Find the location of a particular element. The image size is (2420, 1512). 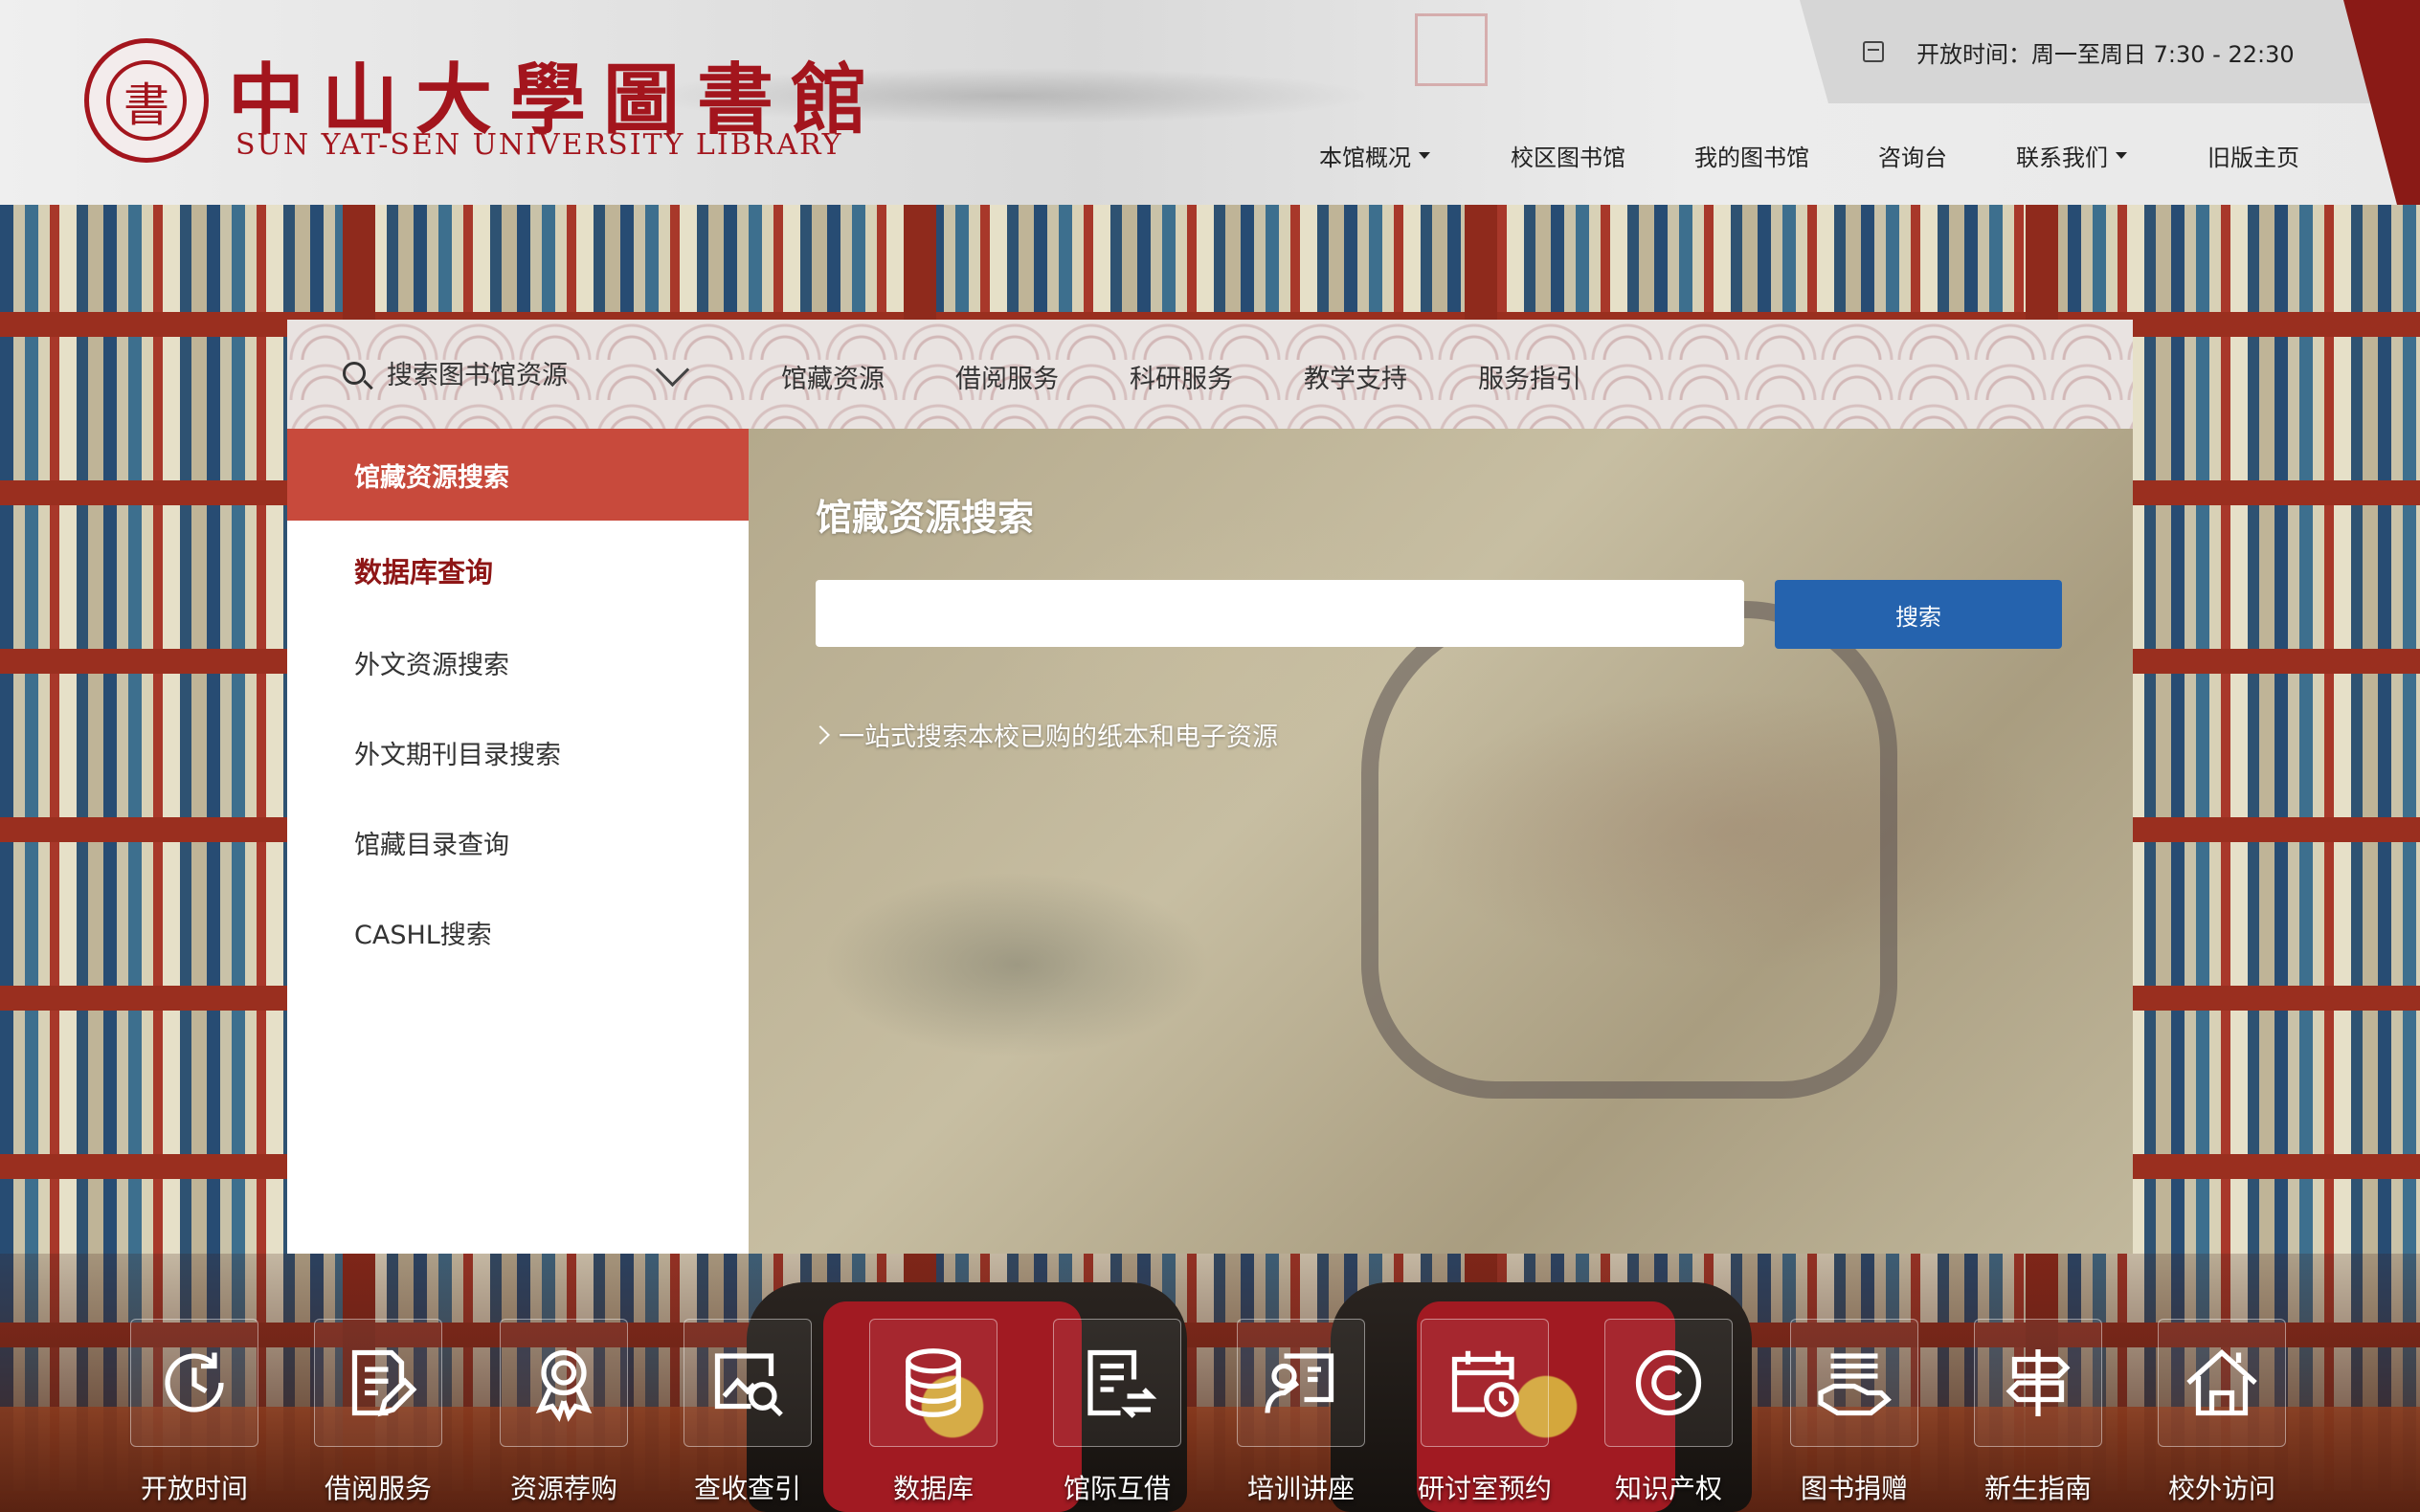

quick-link-database: 数据库 is located at coordinates (933, 1415).